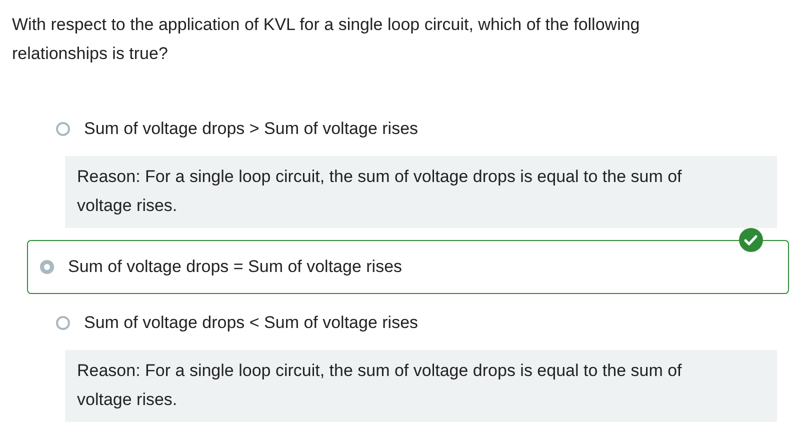 The width and height of the screenshot is (801, 435). Describe the element at coordinates (235, 267) in the screenshot. I see `option-label: Sum of voltage drops = Sum of voltage rises` at that location.